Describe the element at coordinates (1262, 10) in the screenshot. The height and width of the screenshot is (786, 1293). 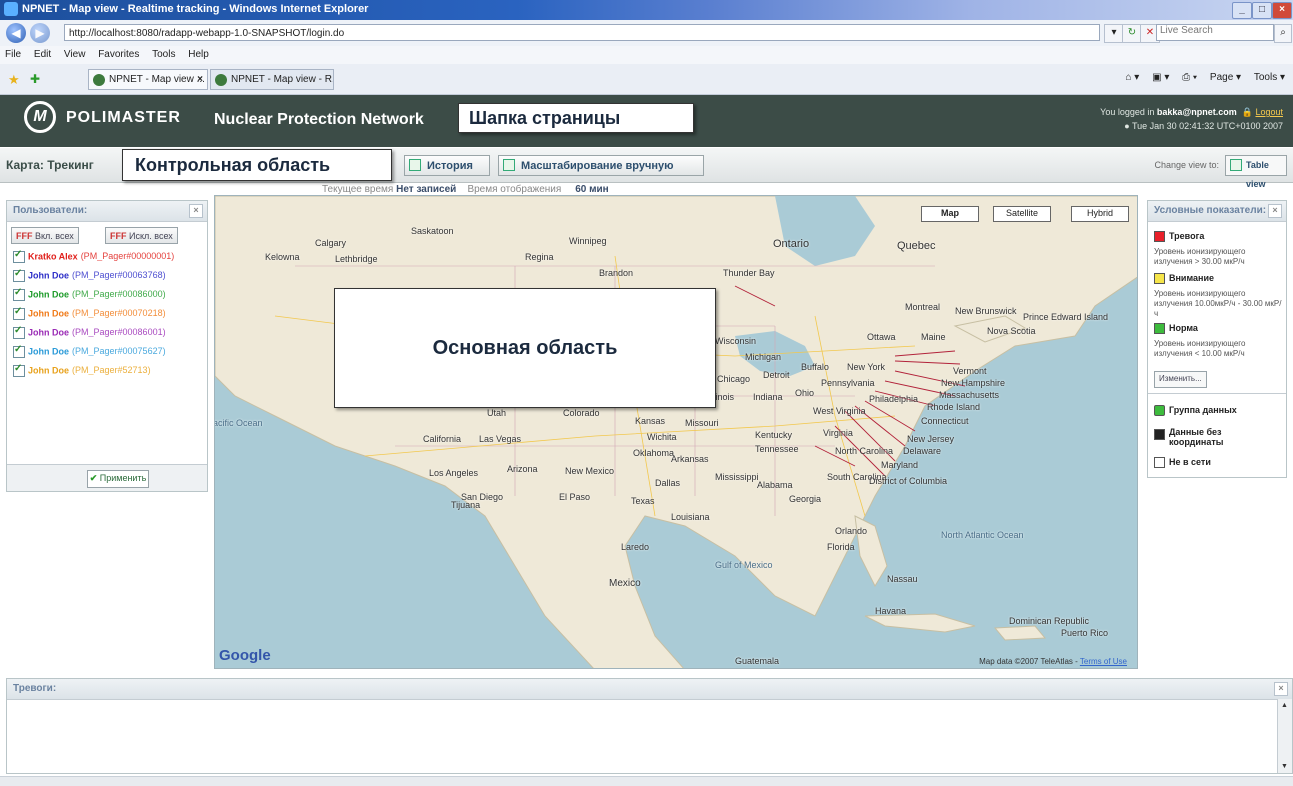
I see `maximize-button: □` at that location.